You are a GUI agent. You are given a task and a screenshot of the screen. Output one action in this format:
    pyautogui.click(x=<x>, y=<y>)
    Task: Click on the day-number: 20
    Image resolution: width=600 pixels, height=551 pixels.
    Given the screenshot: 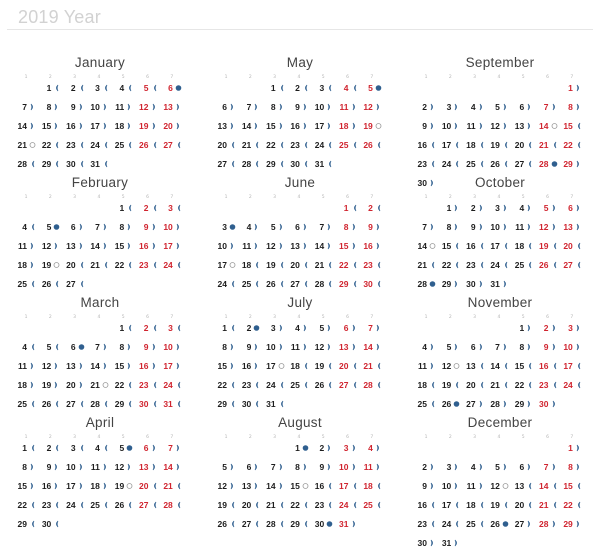 What is the action you would take?
    pyautogui.click(x=168, y=126)
    